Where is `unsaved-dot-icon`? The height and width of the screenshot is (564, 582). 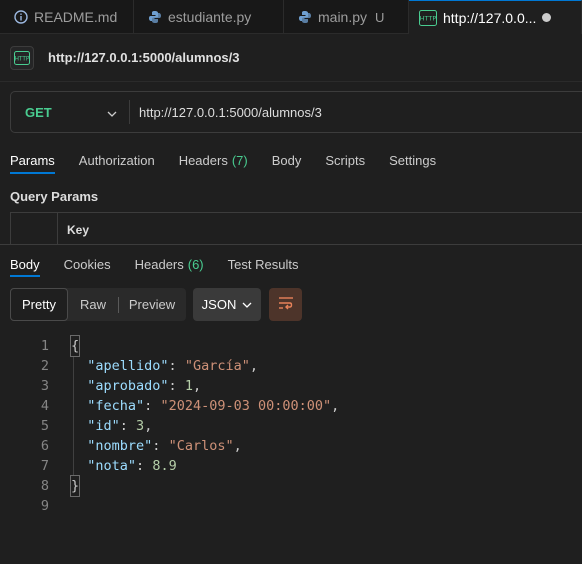
unsaved-dot-icon is located at coordinates (547, 17).